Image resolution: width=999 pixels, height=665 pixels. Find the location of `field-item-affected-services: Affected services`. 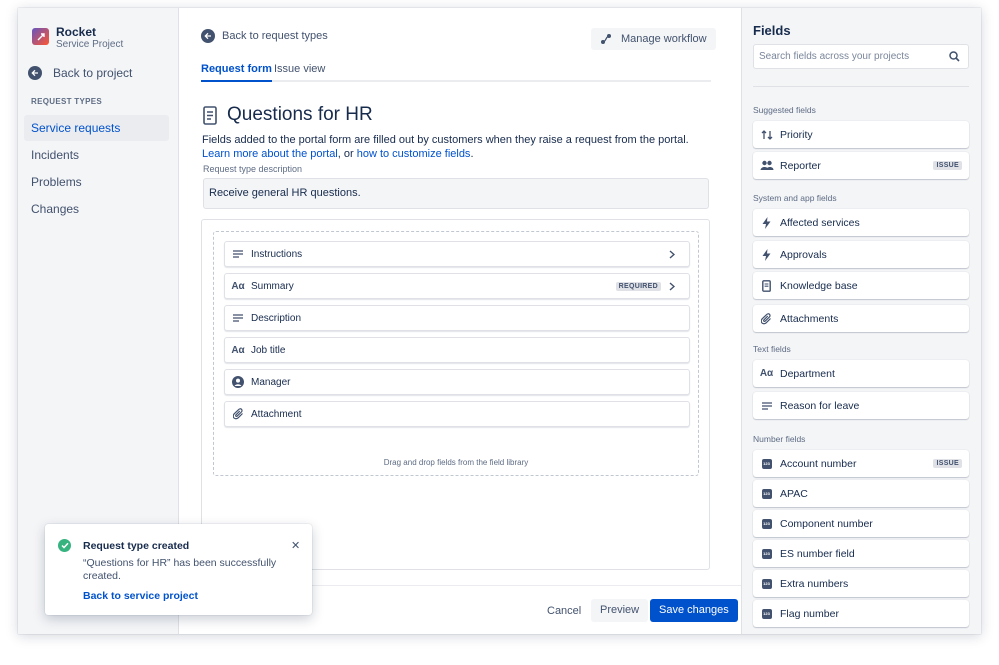

field-item-affected-services: Affected services is located at coordinates (861, 222).